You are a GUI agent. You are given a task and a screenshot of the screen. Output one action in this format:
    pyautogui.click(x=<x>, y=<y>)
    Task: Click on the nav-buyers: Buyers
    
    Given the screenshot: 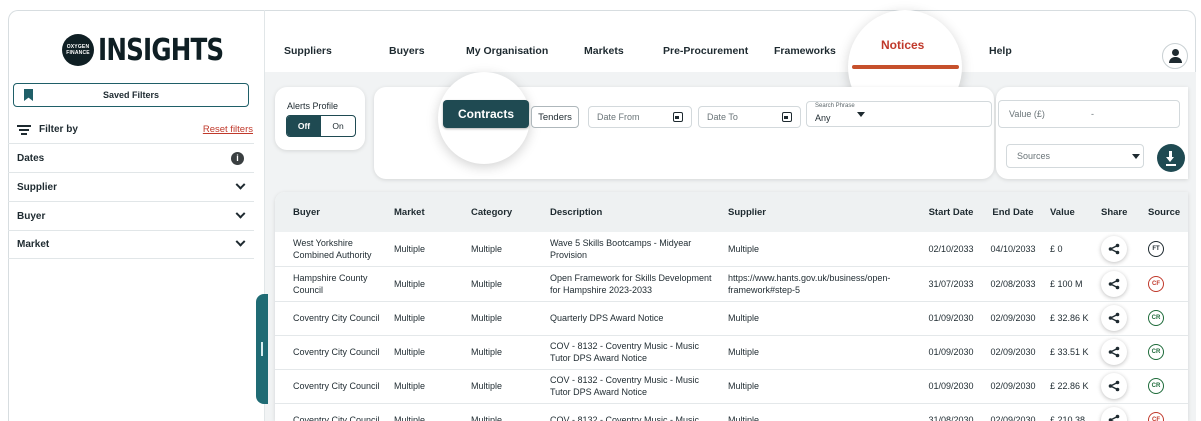 What is the action you would take?
    pyautogui.click(x=407, y=51)
    